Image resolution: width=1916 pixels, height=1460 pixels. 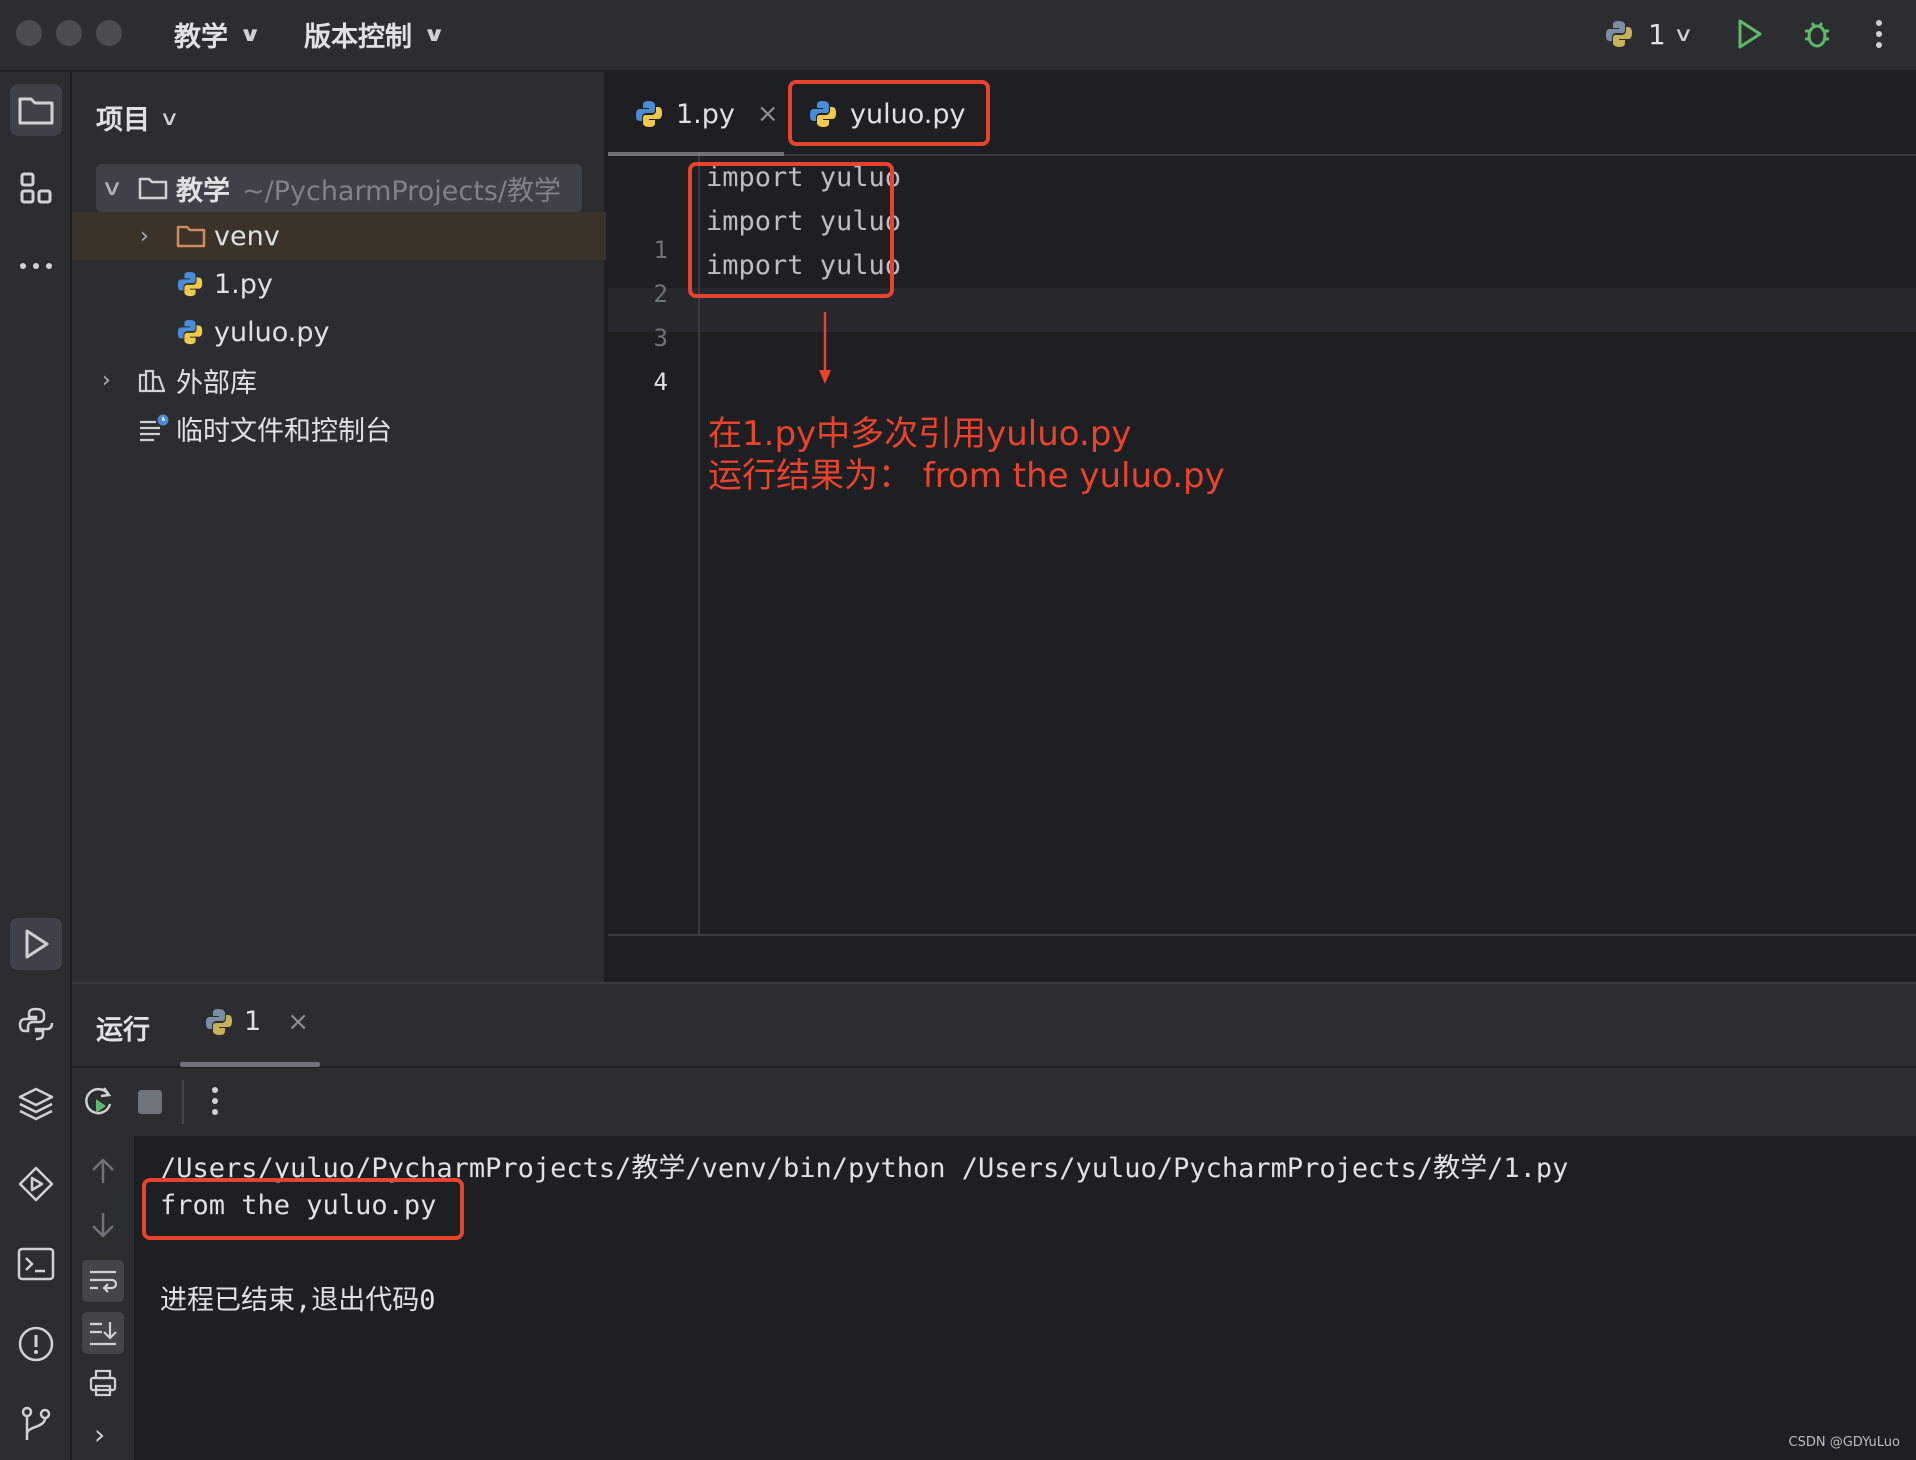 What do you see at coordinates (36, 1104) in the screenshot?
I see `python-packages-button` at bounding box center [36, 1104].